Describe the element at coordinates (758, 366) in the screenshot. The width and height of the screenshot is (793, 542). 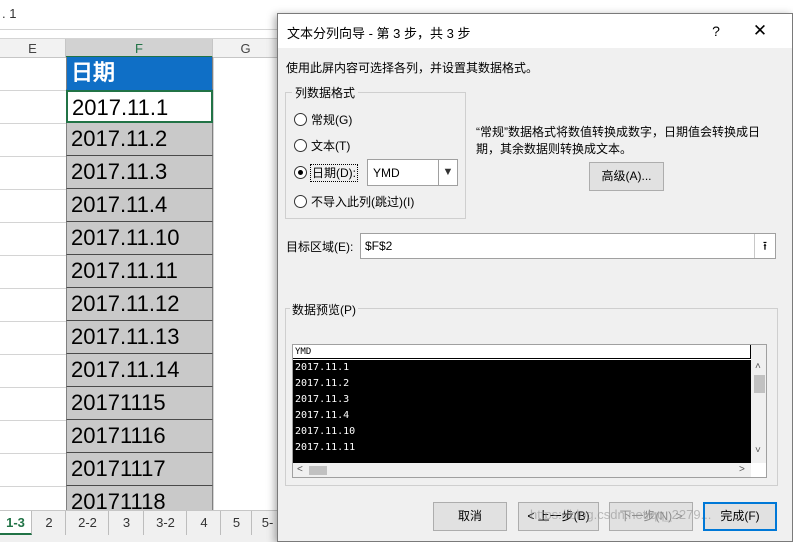
I see `scroll-up-icon: ˄` at that location.